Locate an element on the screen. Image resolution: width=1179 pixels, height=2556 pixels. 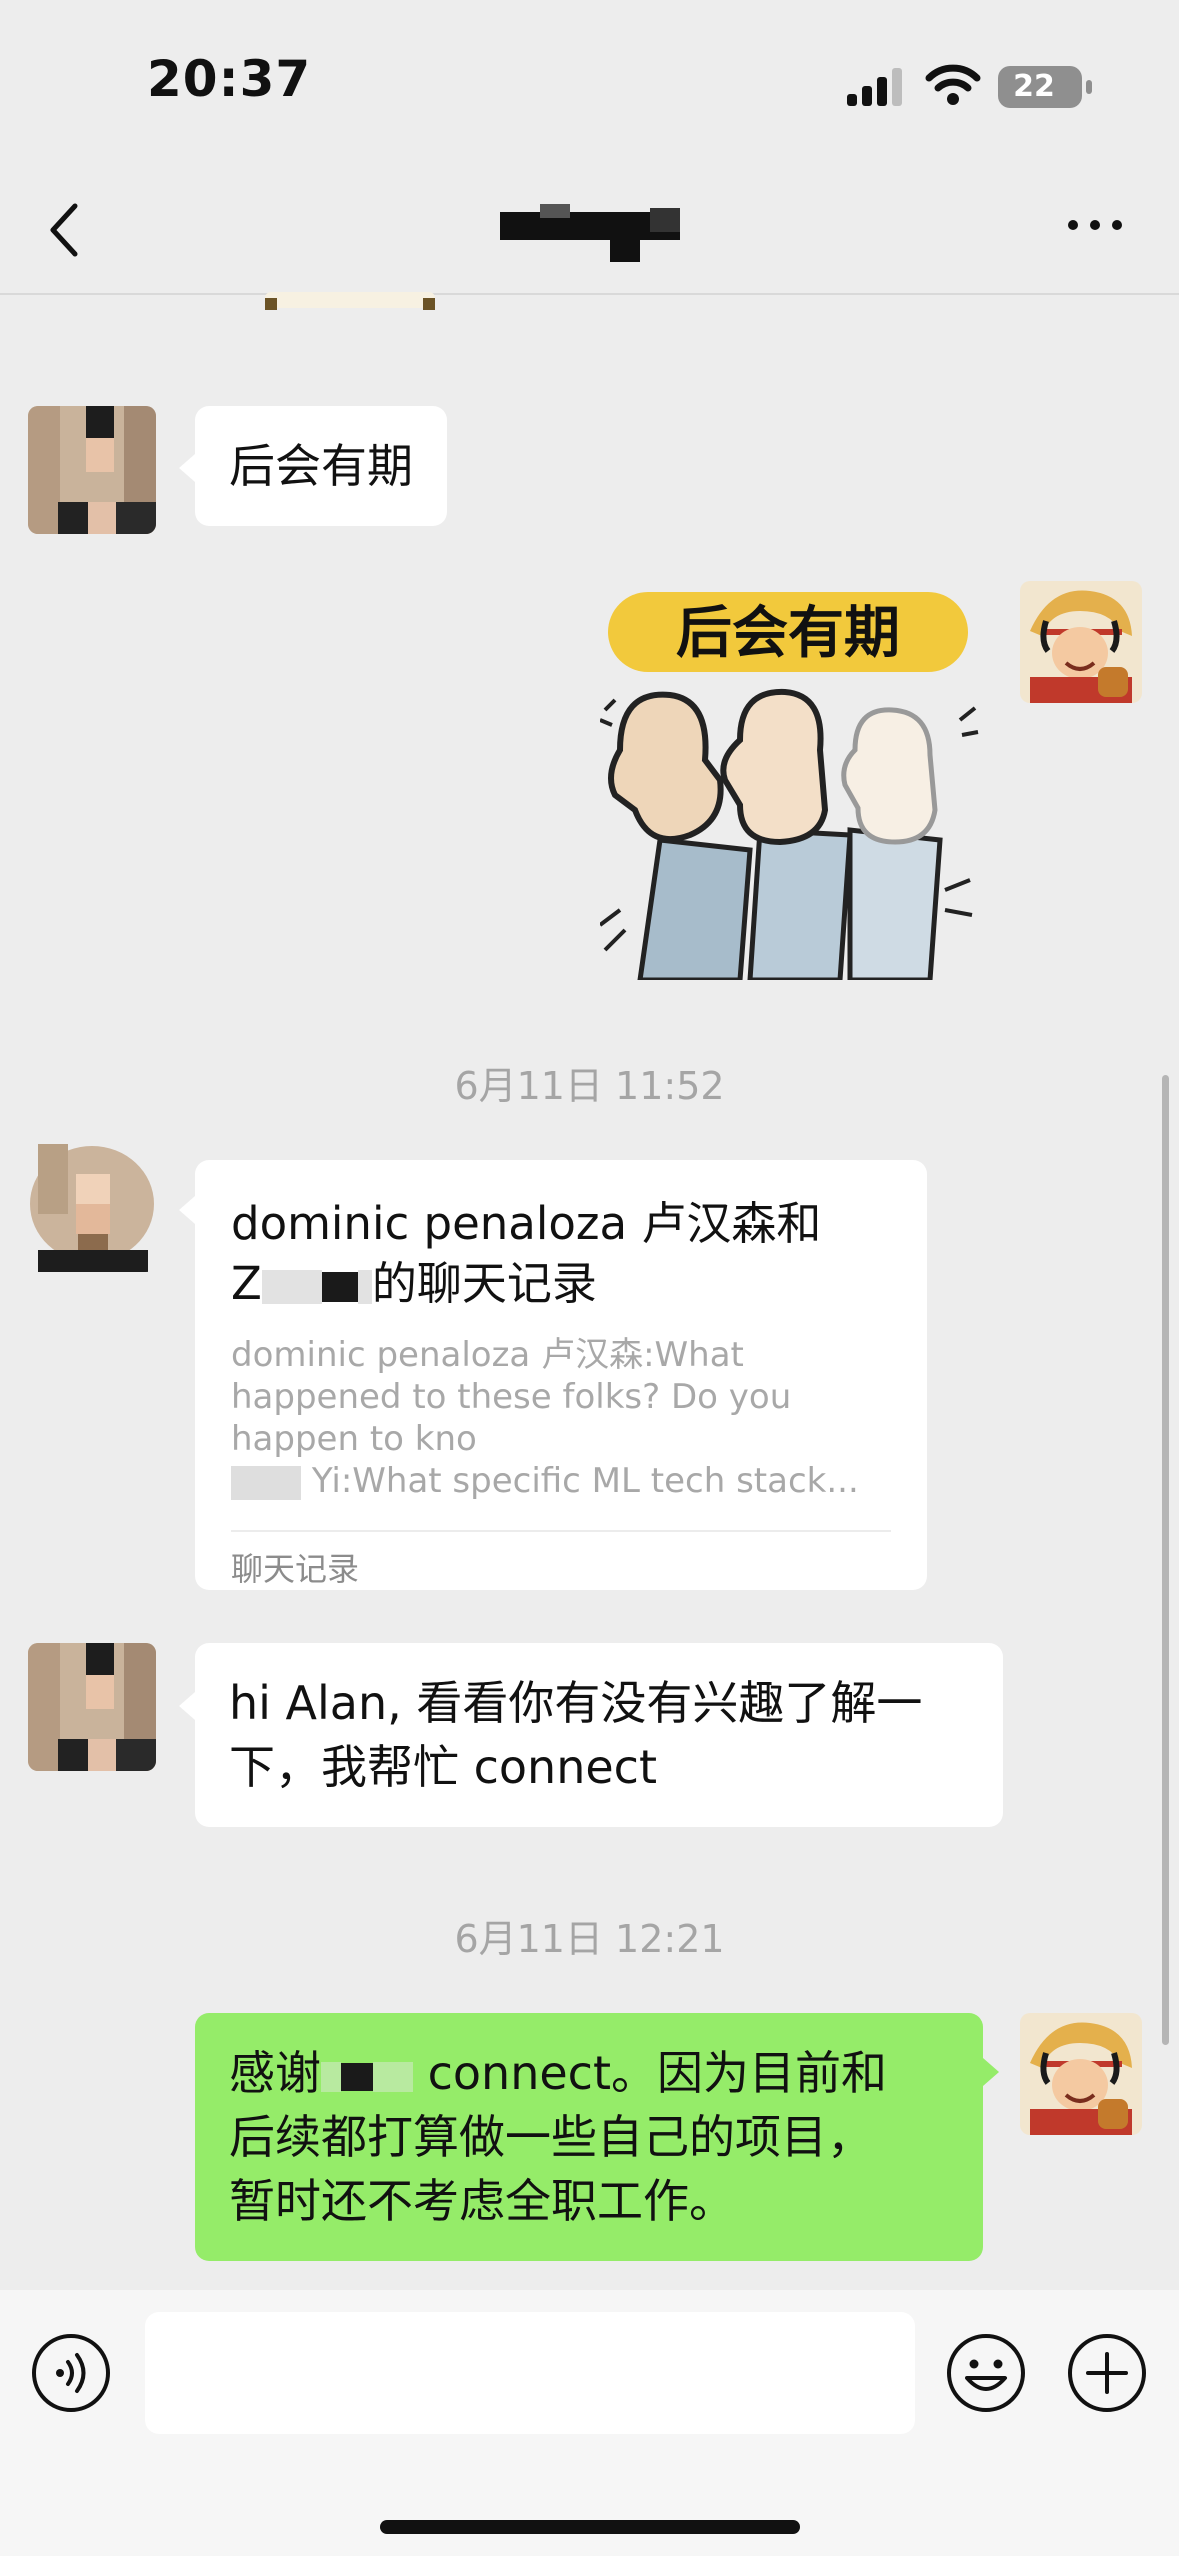
sticker-image: 后会有期 is located at coordinates (792, 780).